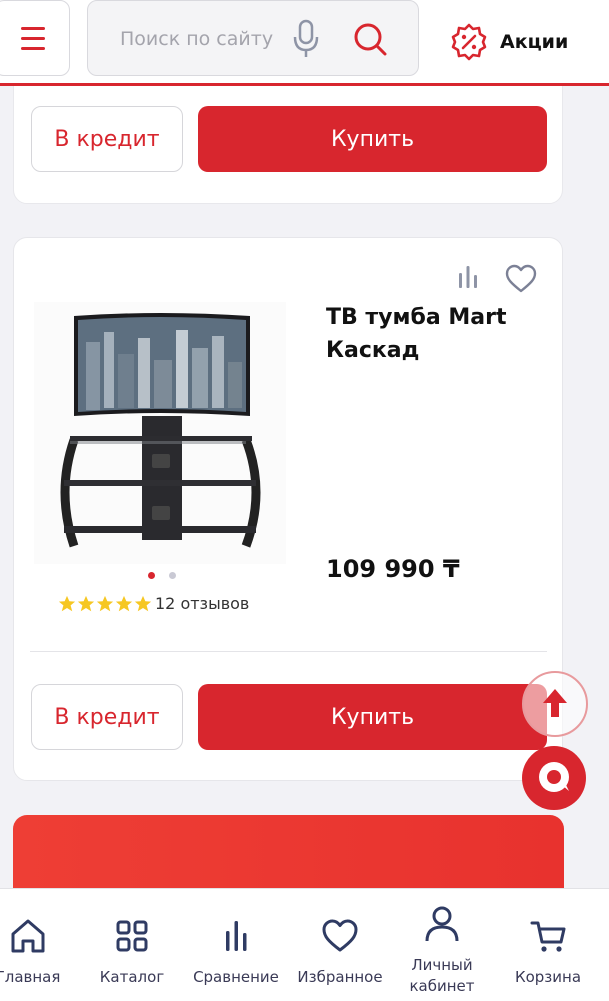 This screenshot has width=609, height=1001. What do you see at coordinates (236, 977) in the screenshot?
I see `nav-label: Сравнение` at bounding box center [236, 977].